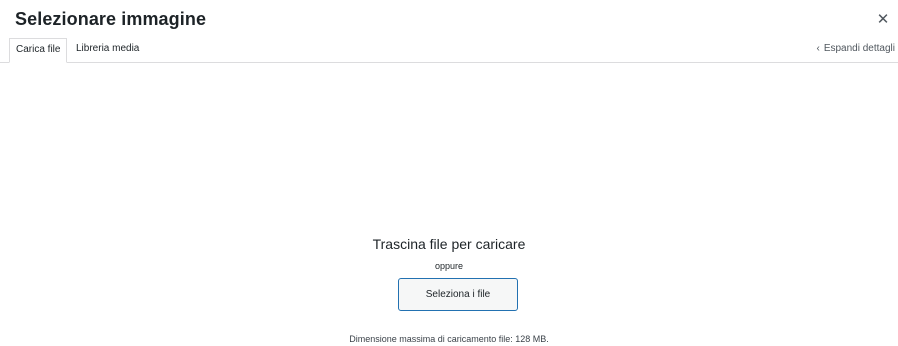 The height and width of the screenshot is (346, 898). I want to click on tab-label: Libreria media, so click(108, 48).